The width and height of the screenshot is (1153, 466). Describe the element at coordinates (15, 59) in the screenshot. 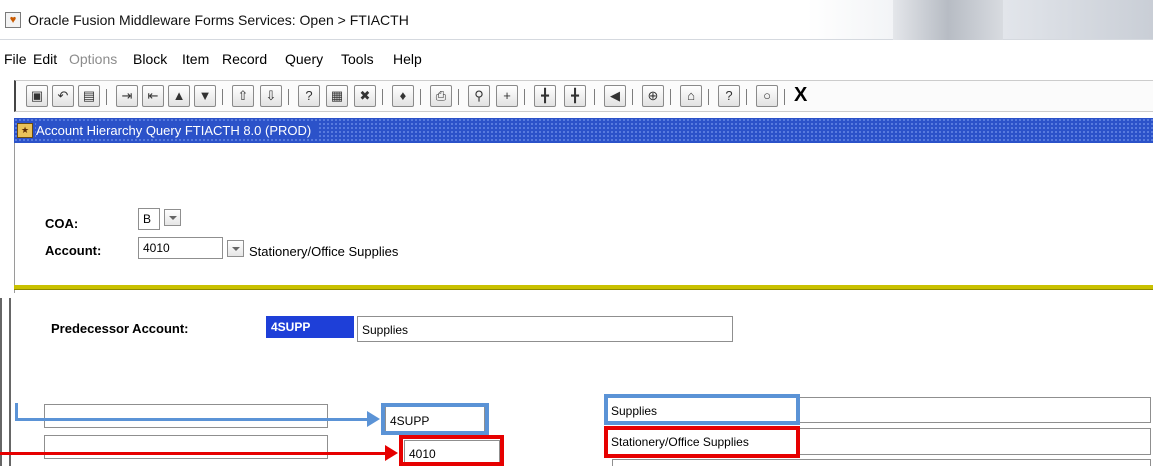

I see `menu-file: File` at that location.